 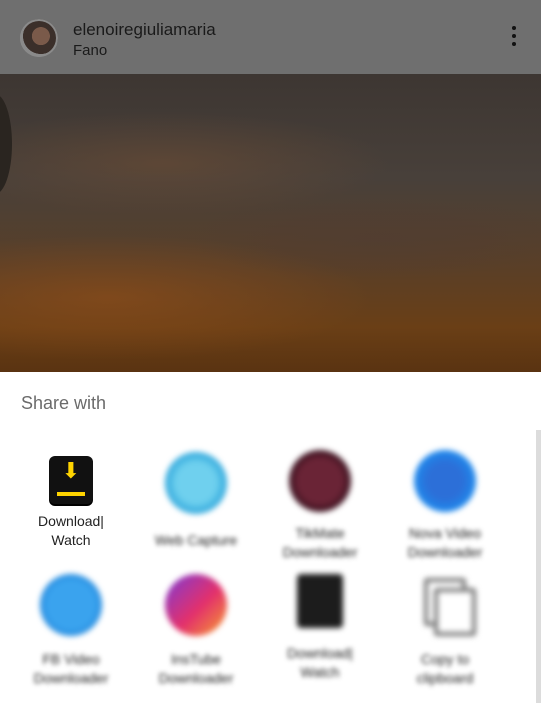 I want to click on more-options-icon, so click(x=514, y=38).